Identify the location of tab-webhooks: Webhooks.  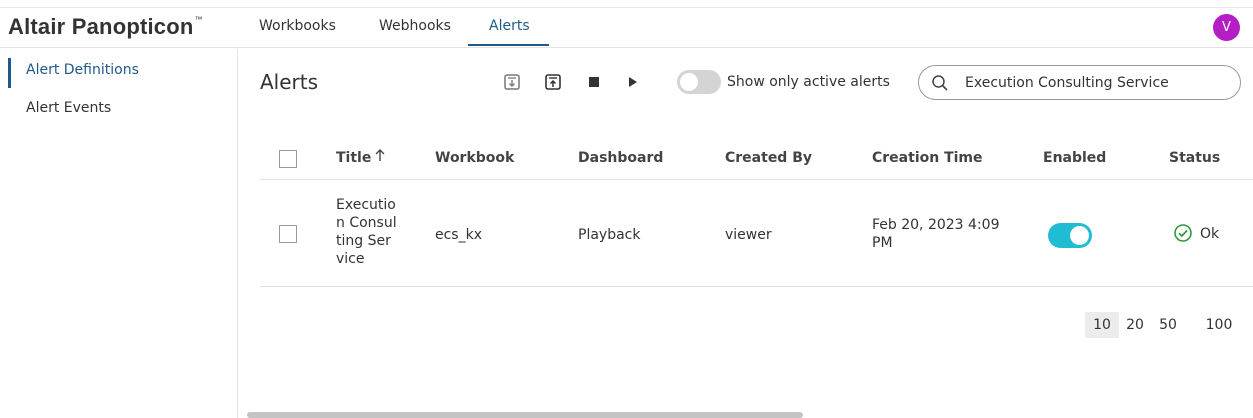
(415, 26).